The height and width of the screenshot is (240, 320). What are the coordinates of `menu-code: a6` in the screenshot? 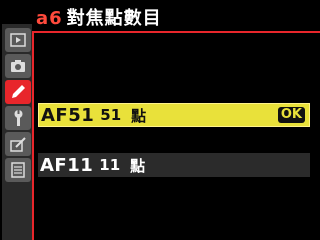 It's located at (49, 18).